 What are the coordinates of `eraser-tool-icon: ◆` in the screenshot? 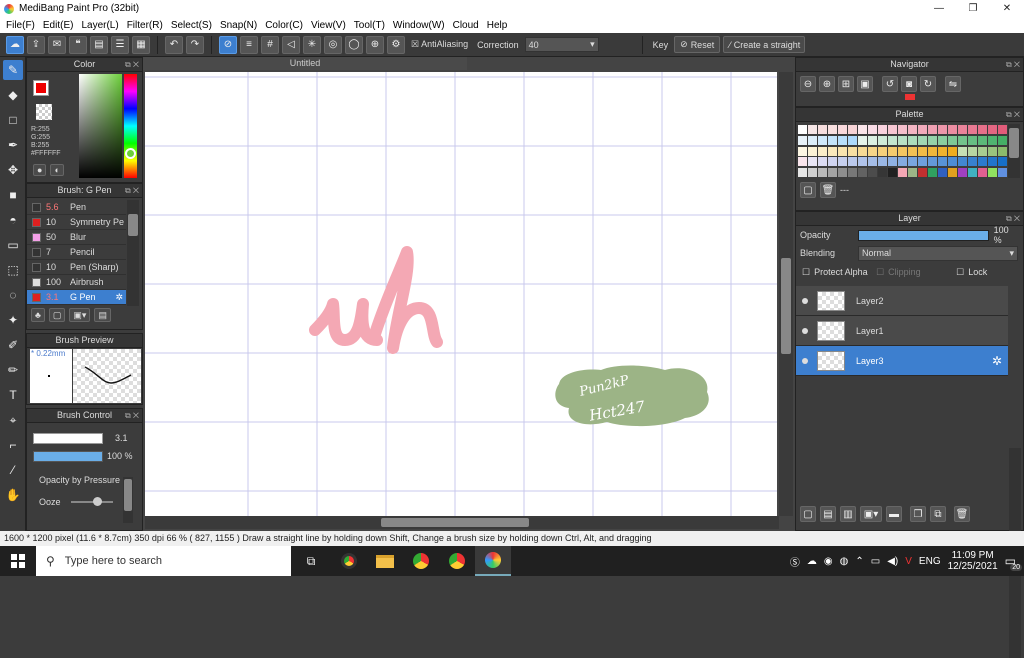 It's located at (13, 95).